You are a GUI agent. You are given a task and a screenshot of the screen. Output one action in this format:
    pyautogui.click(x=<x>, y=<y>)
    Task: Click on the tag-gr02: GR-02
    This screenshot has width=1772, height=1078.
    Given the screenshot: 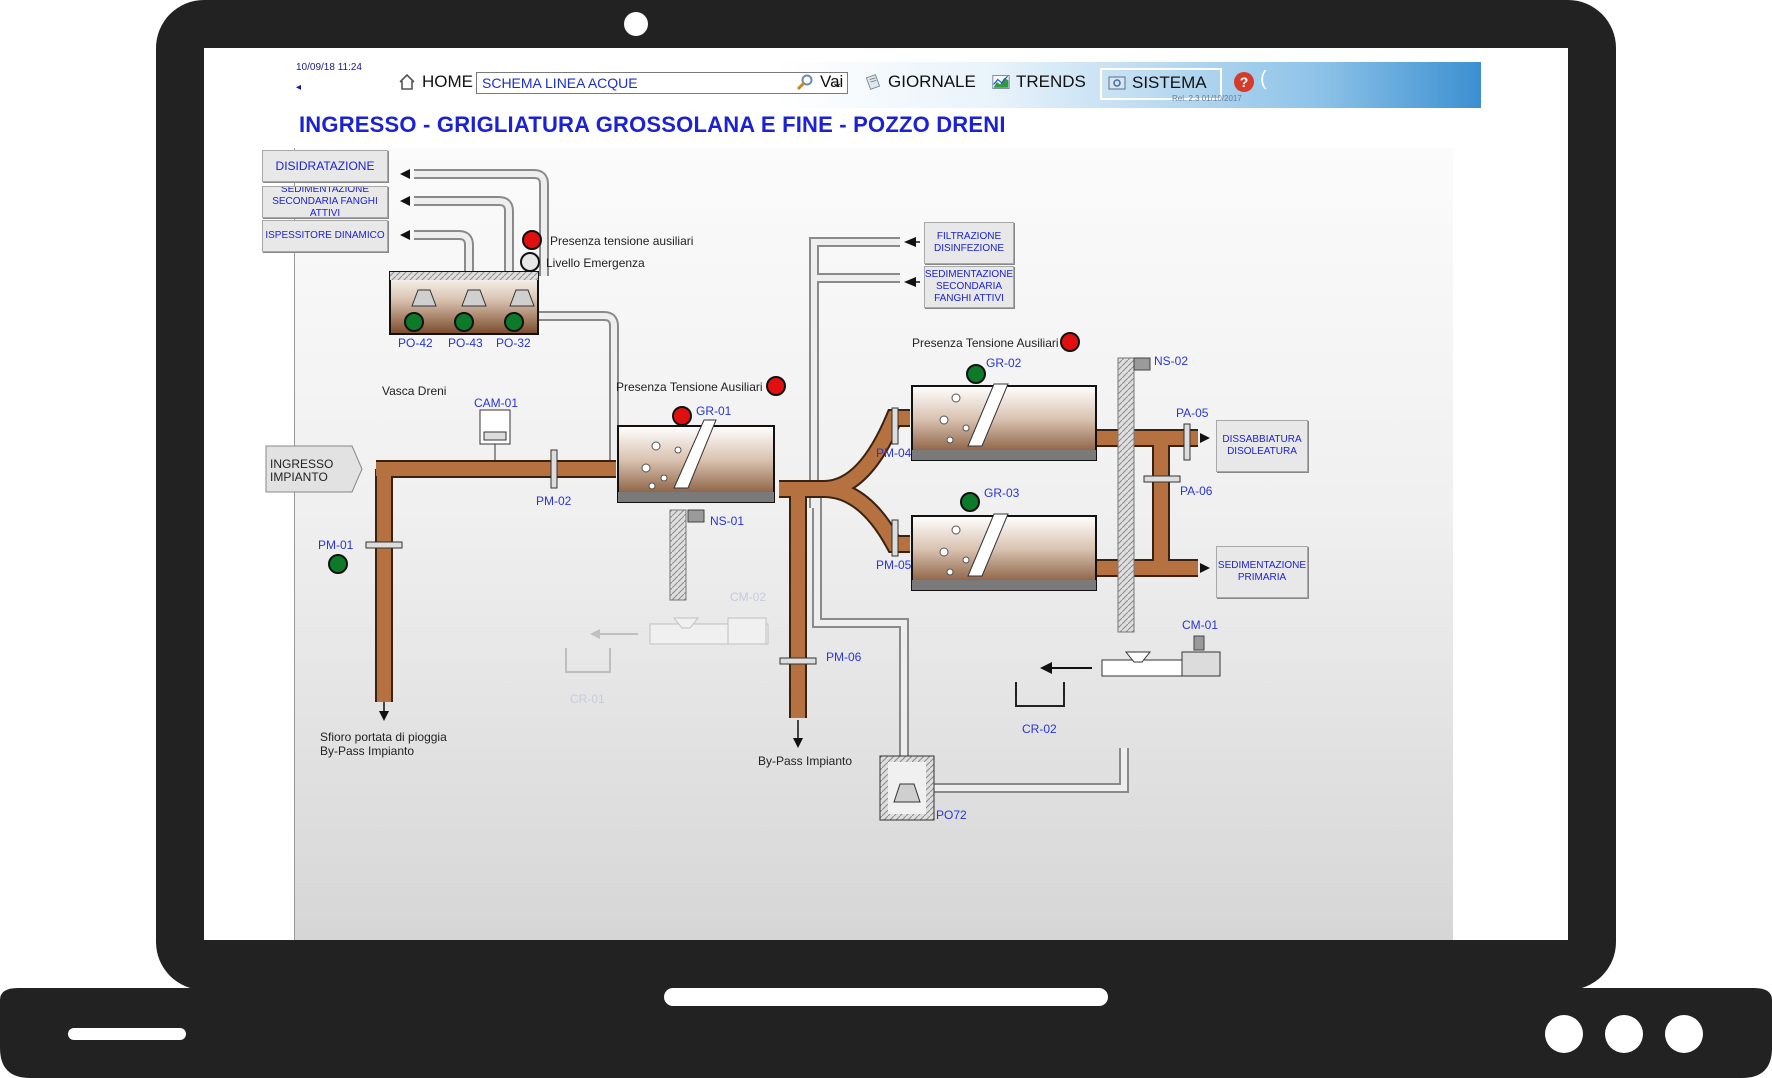 What is the action you would take?
    pyautogui.click(x=1003, y=363)
    